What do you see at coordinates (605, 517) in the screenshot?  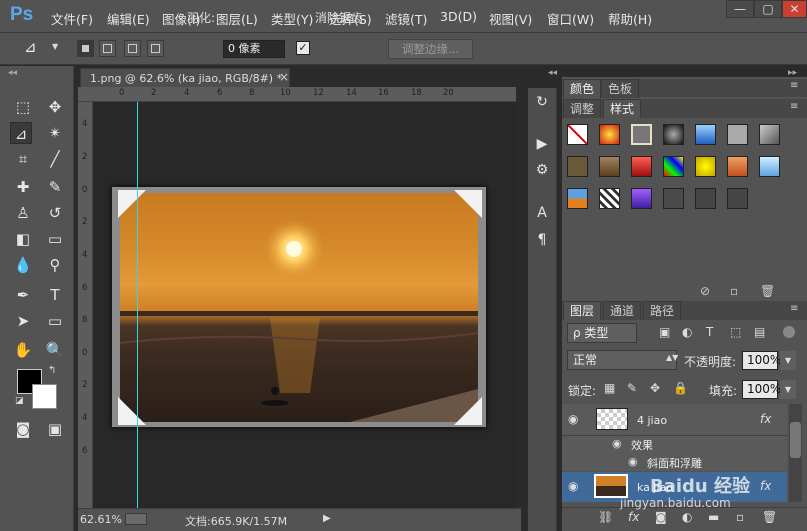 I see `link-layers-icon: ⛓` at bounding box center [605, 517].